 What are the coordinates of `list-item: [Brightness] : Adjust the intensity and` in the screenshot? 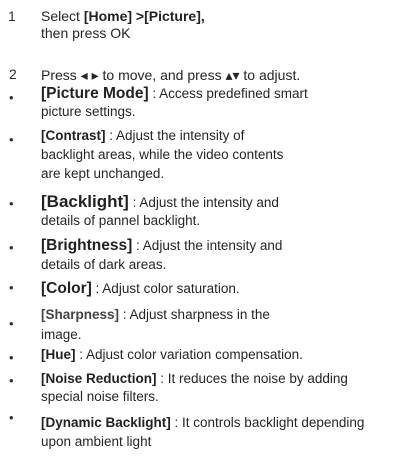 It's located at (161, 246).